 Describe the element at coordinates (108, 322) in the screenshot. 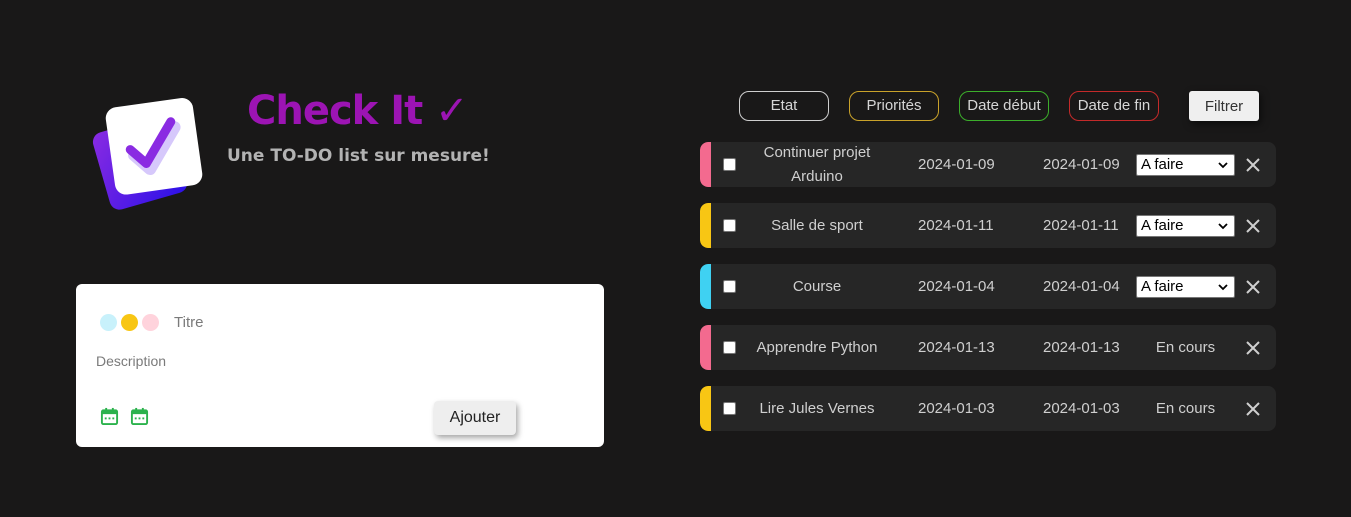

I see `priority-low-dot` at that location.